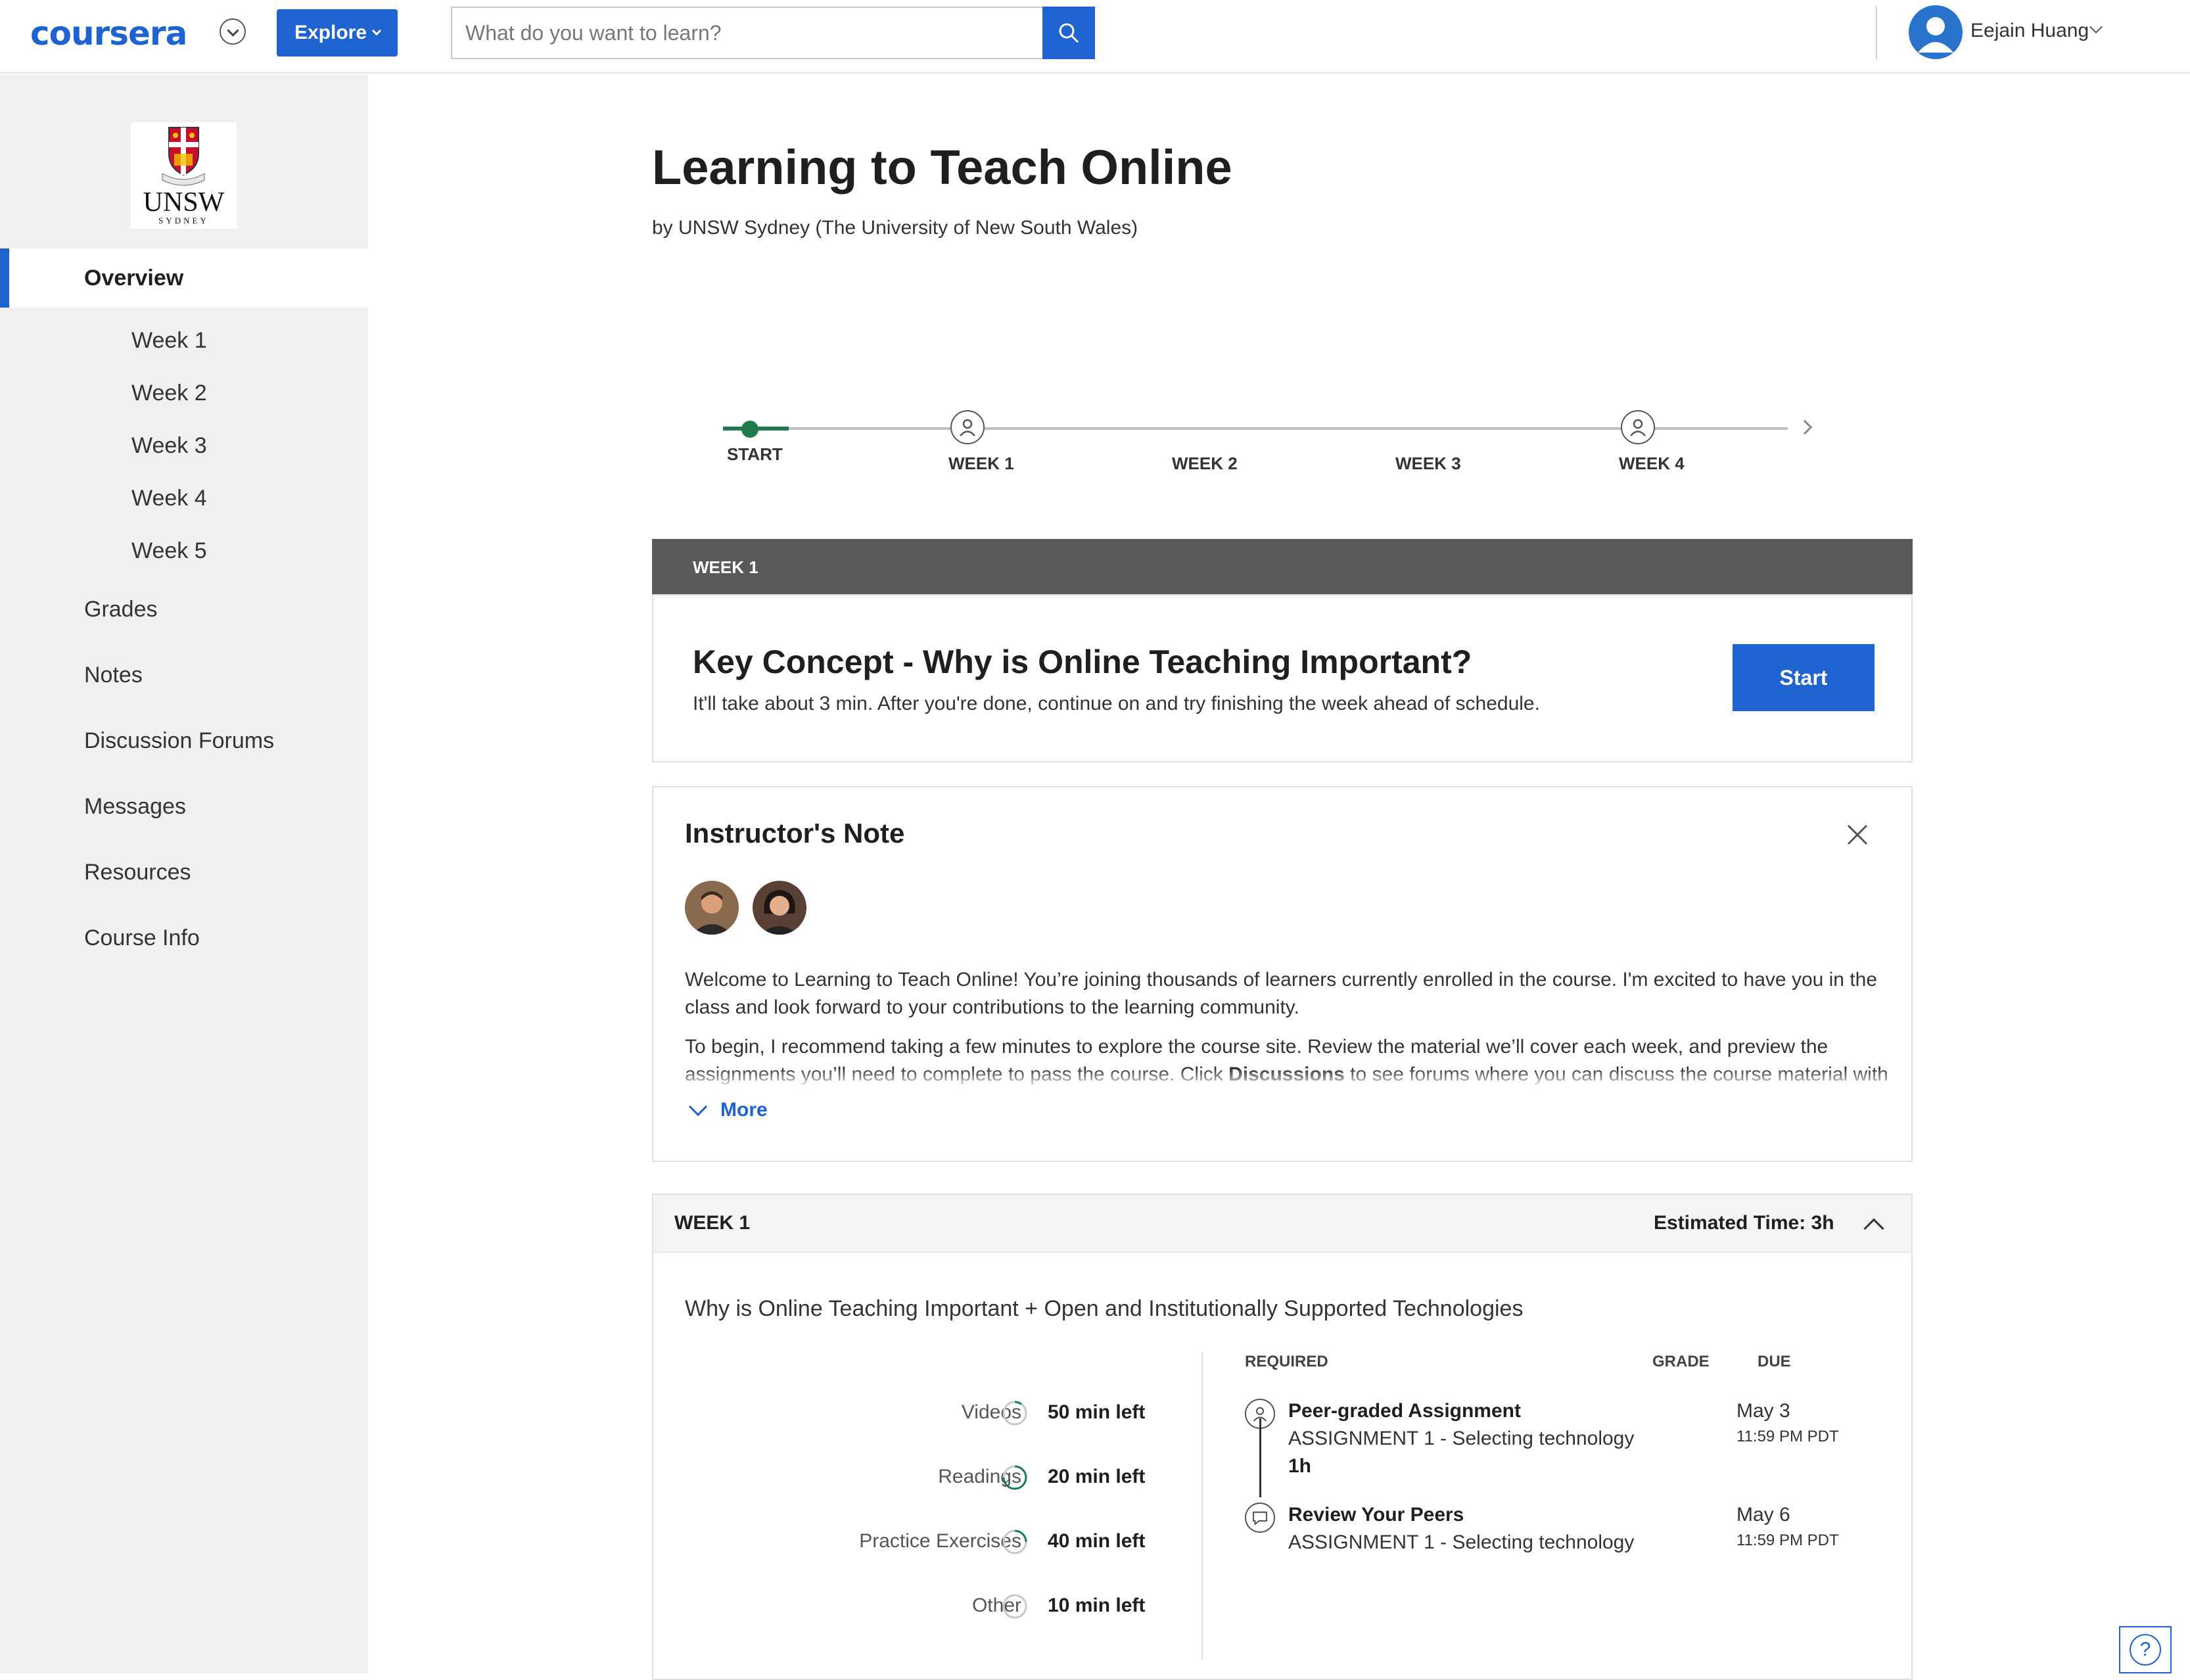 This screenshot has height=1680, width=2190. What do you see at coordinates (184, 393) in the screenshot?
I see `sidebar-item-week-2: Week 2` at bounding box center [184, 393].